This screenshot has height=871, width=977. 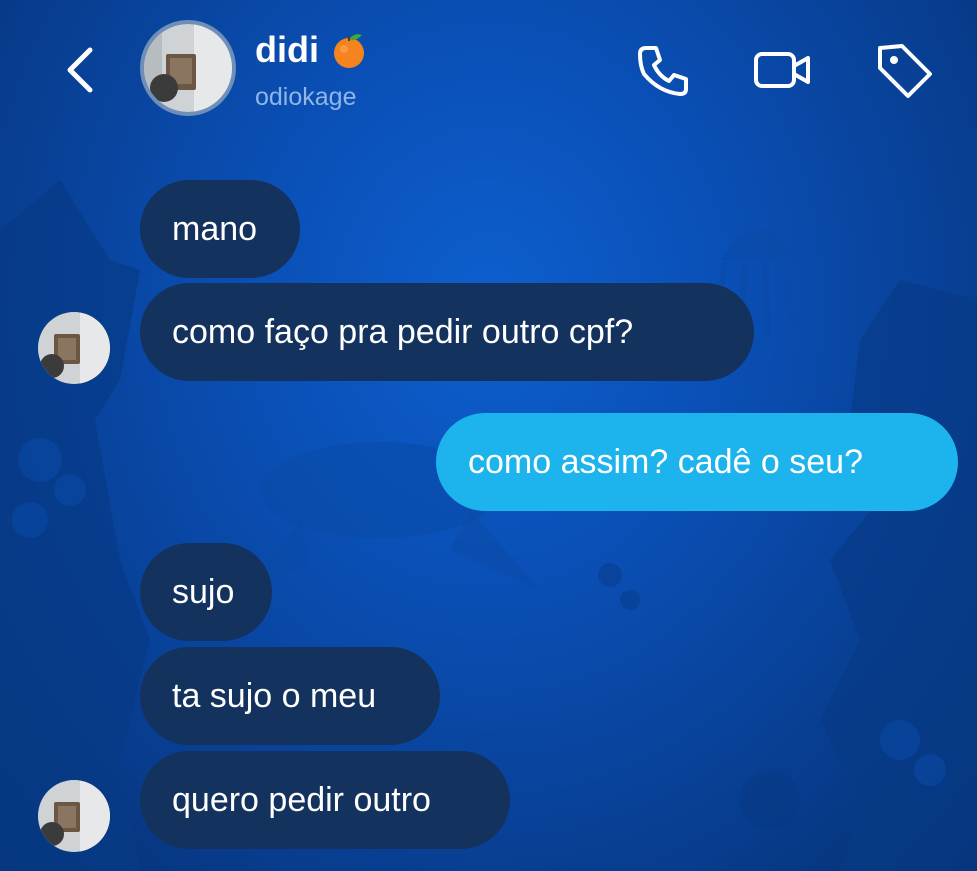 What do you see at coordinates (403, 331) in the screenshot?
I see `message-text: como faço pra pedir outro cpf?` at bounding box center [403, 331].